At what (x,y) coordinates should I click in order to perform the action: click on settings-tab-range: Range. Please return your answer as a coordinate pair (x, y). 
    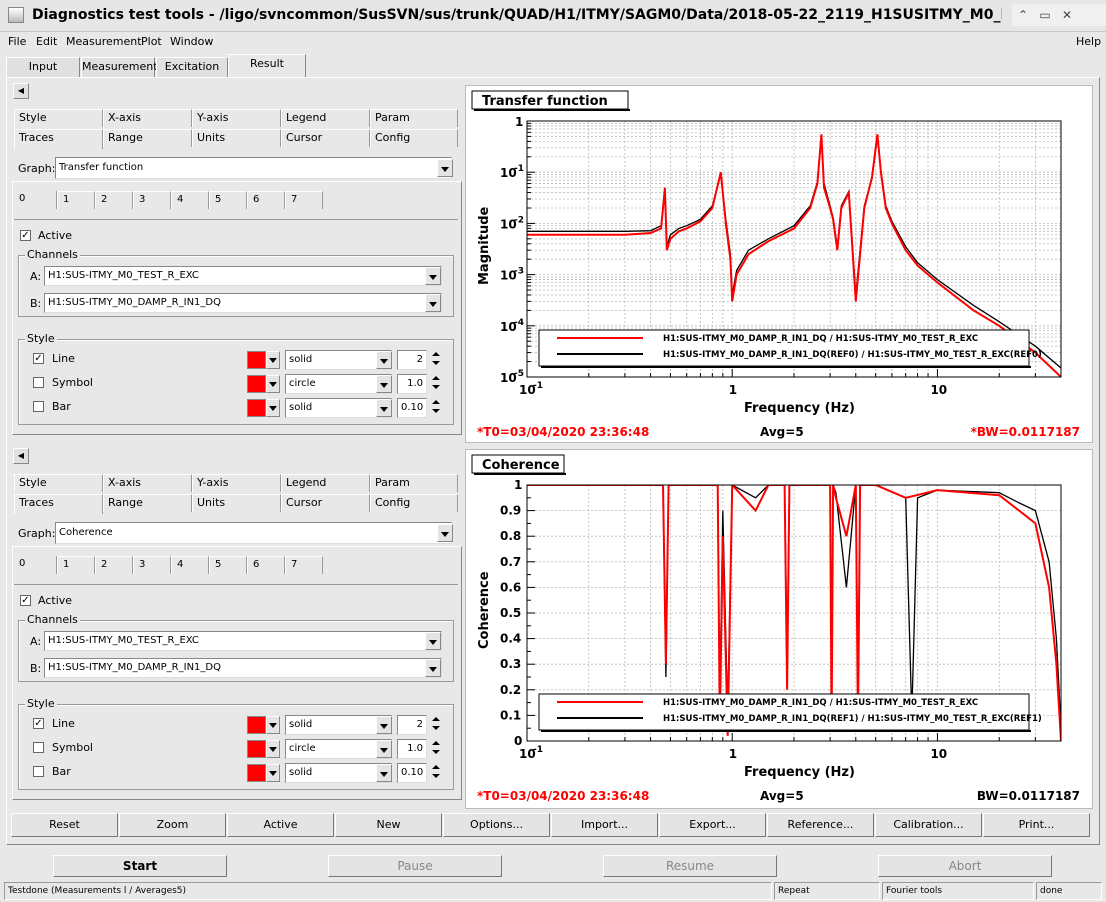
    Looking at the image, I should click on (147, 138).